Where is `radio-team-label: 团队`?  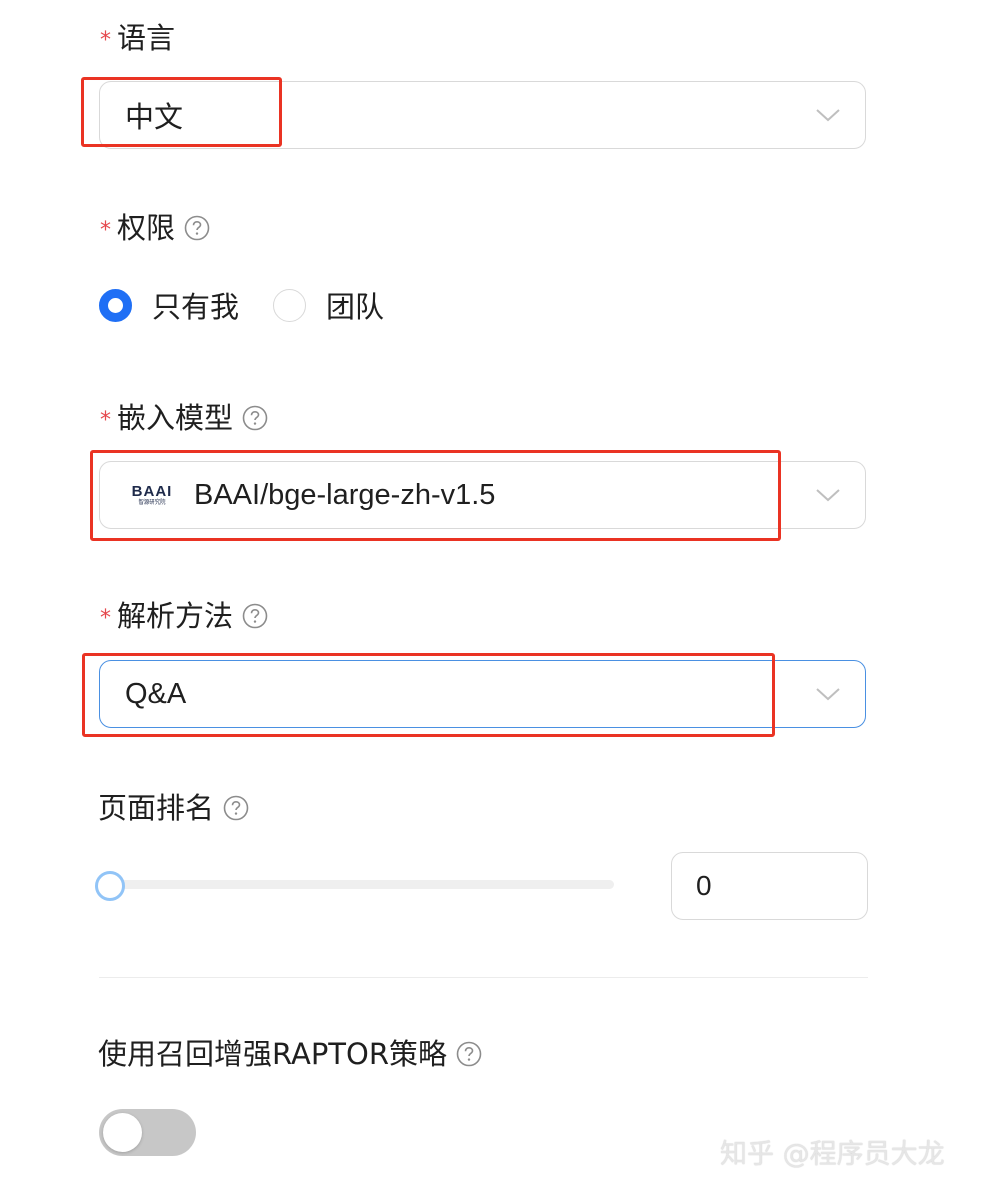 radio-team-label: 团队 is located at coordinates (355, 307).